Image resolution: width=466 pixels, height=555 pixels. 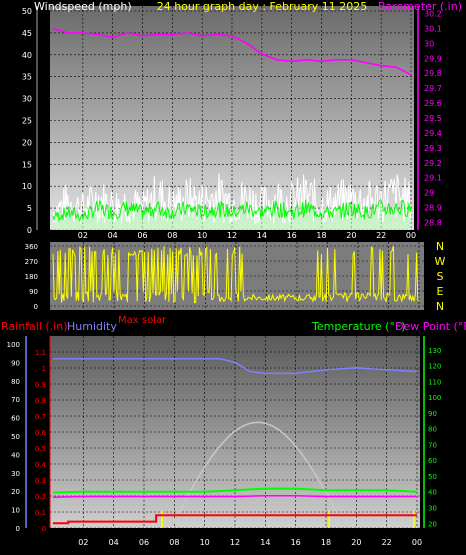 What do you see at coordinates (432, 445) in the screenshot?
I see `temperature-tick-label: 70` at bounding box center [432, 445].